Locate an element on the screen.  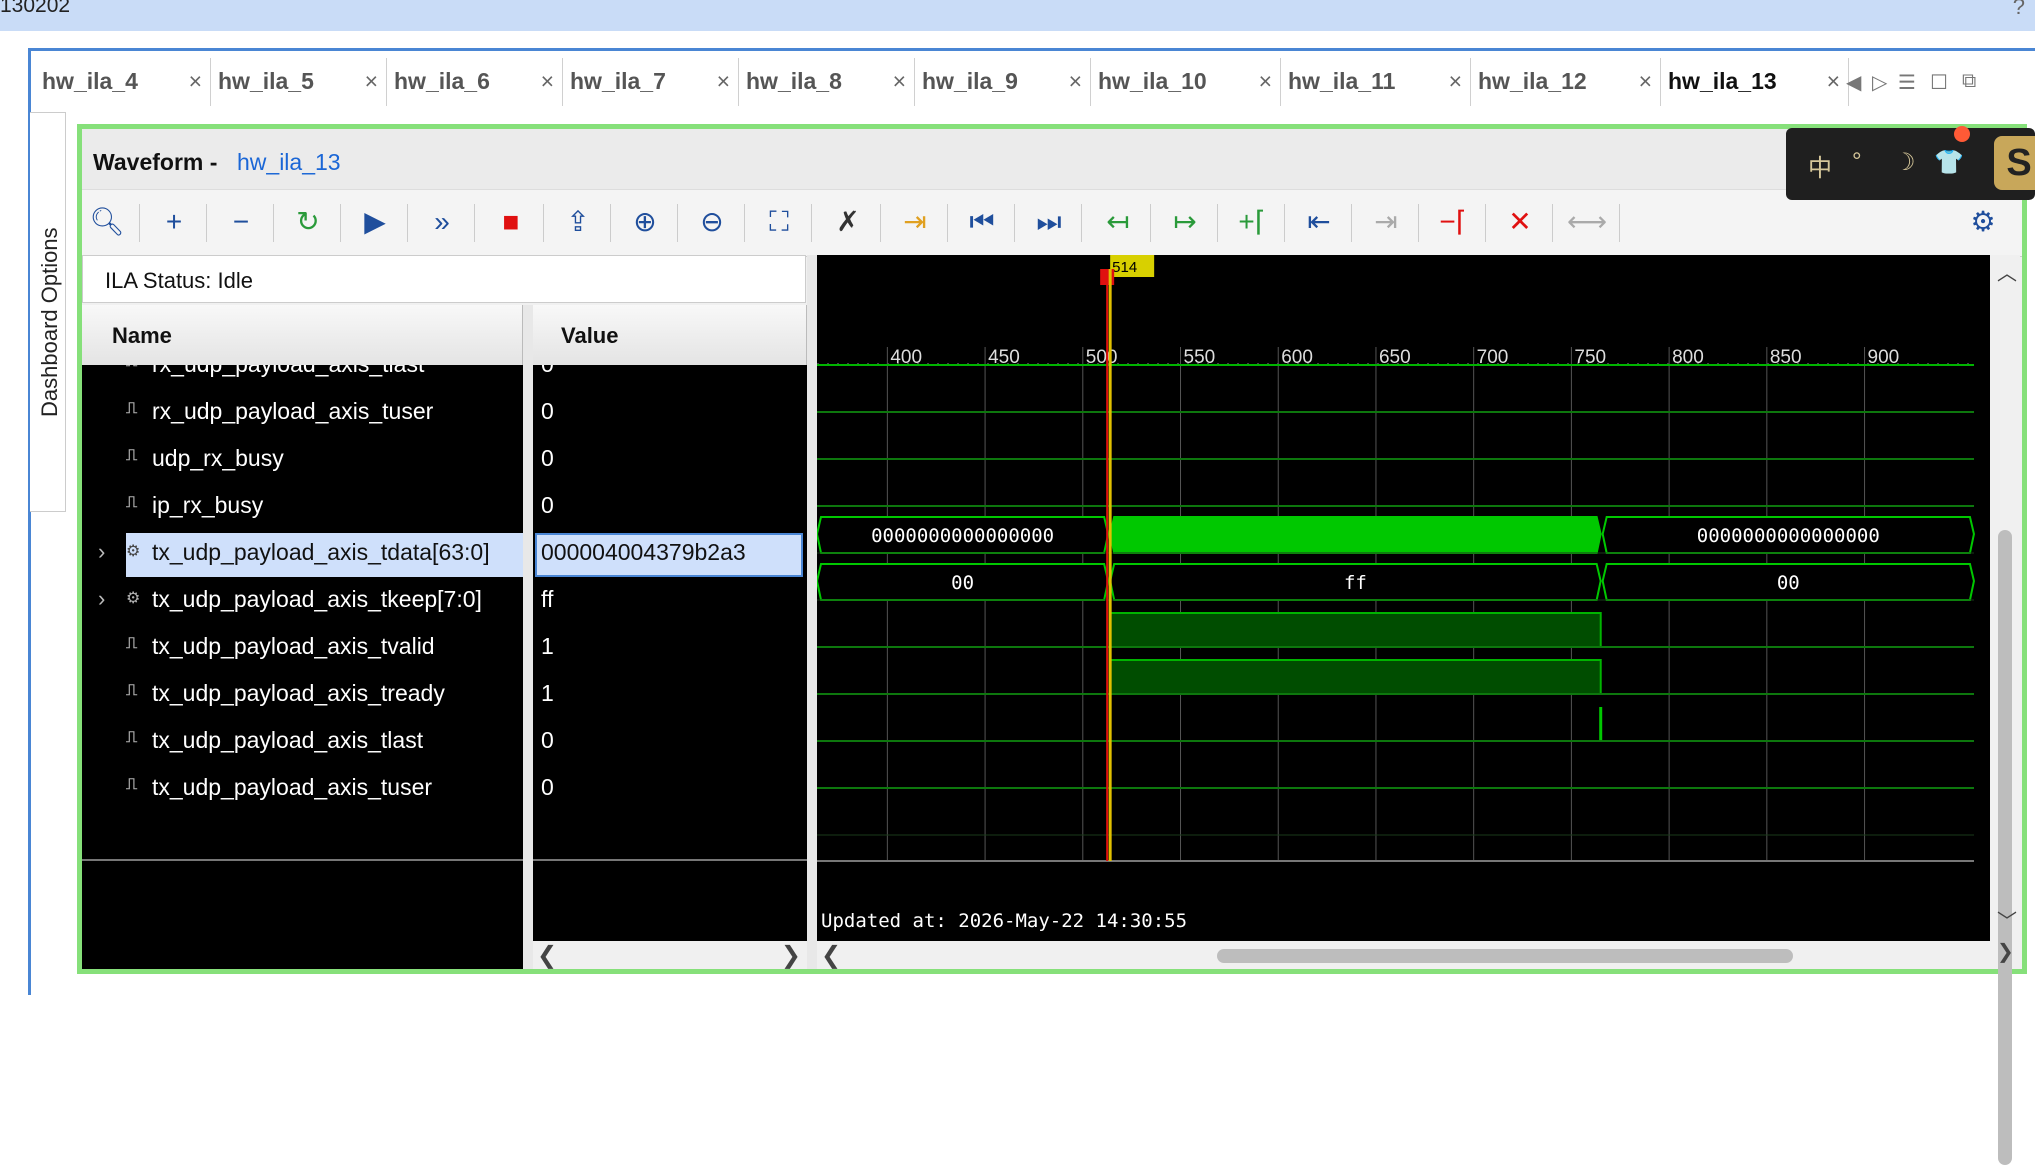
value-hscroll: ❮ ❯ is located at coordinates (670, 955).